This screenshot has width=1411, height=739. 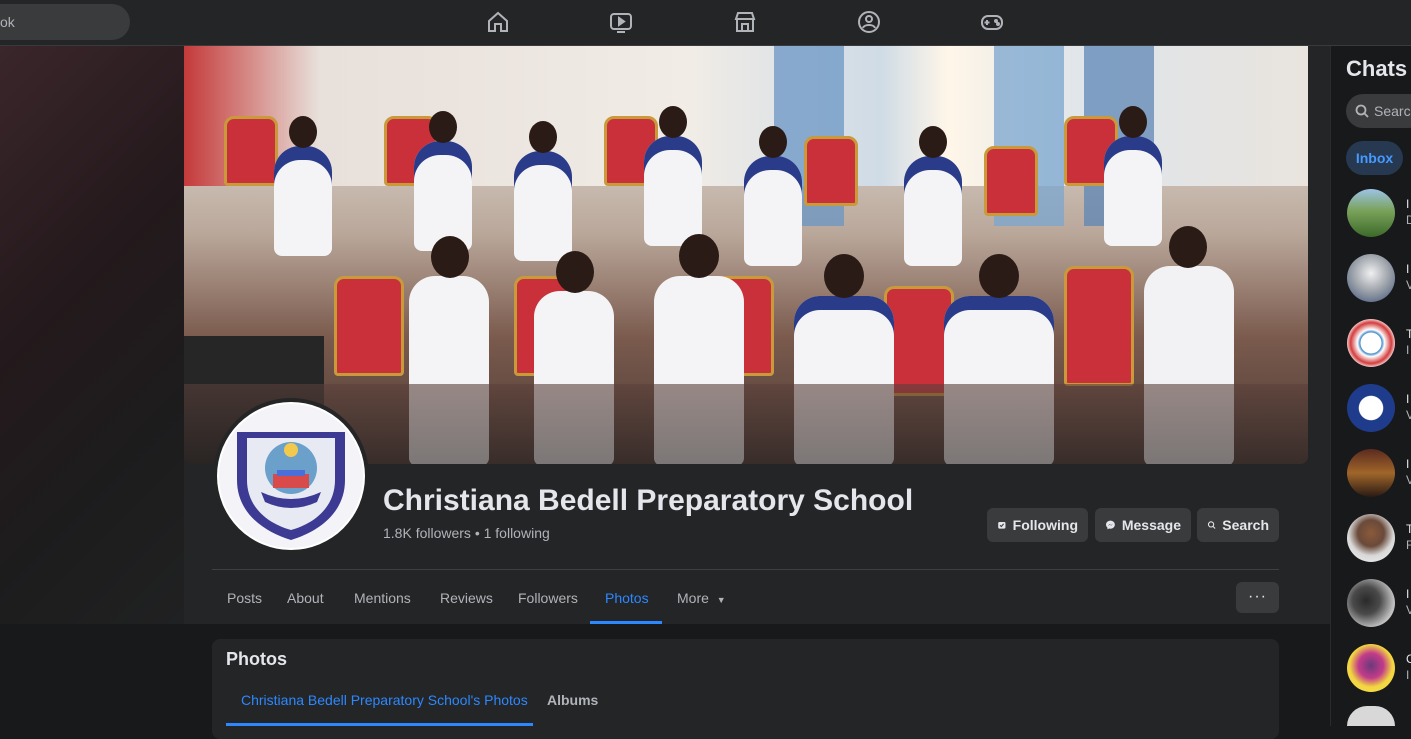 I want to click on tab-reviews: Reviews, so click(x=466, y=598).